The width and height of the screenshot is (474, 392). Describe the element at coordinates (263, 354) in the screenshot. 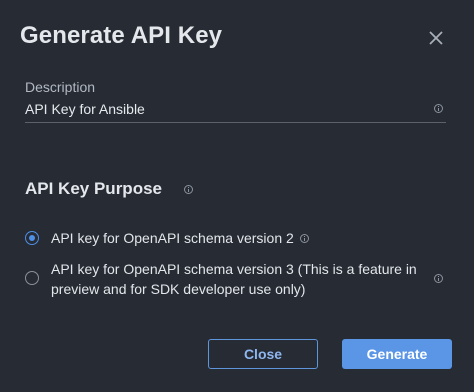

I see `close-button: Close` at that location.